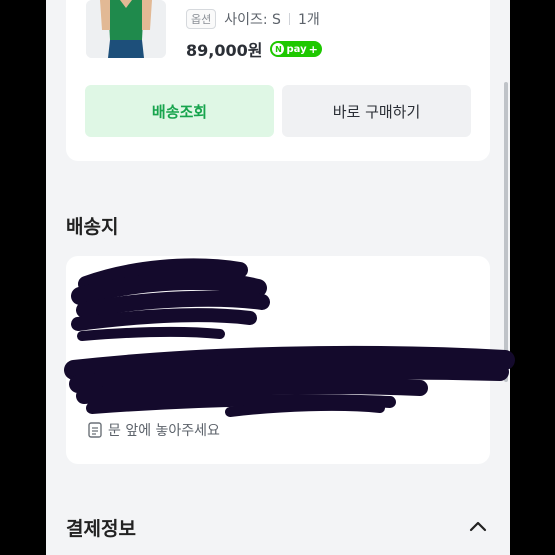  I want to click on npay-plus-badge: N pay +, so click(296, 49).